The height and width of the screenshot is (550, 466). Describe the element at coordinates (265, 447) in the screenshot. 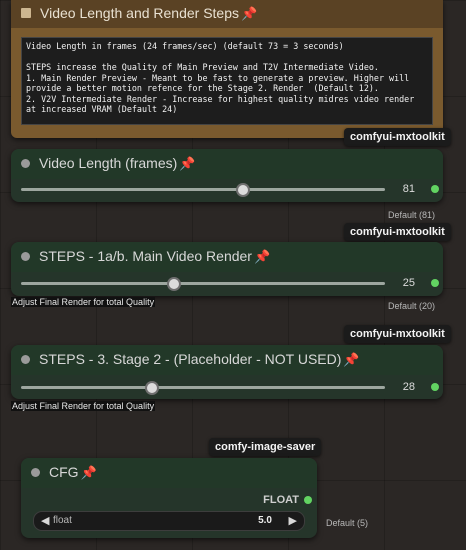

I see `node-source-tag: comfy-image-saver` at that location.